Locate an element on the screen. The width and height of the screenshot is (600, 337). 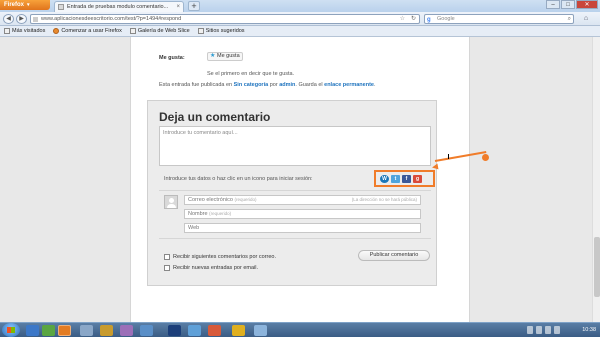
chrome-icon is located at coordinates (48, 330).